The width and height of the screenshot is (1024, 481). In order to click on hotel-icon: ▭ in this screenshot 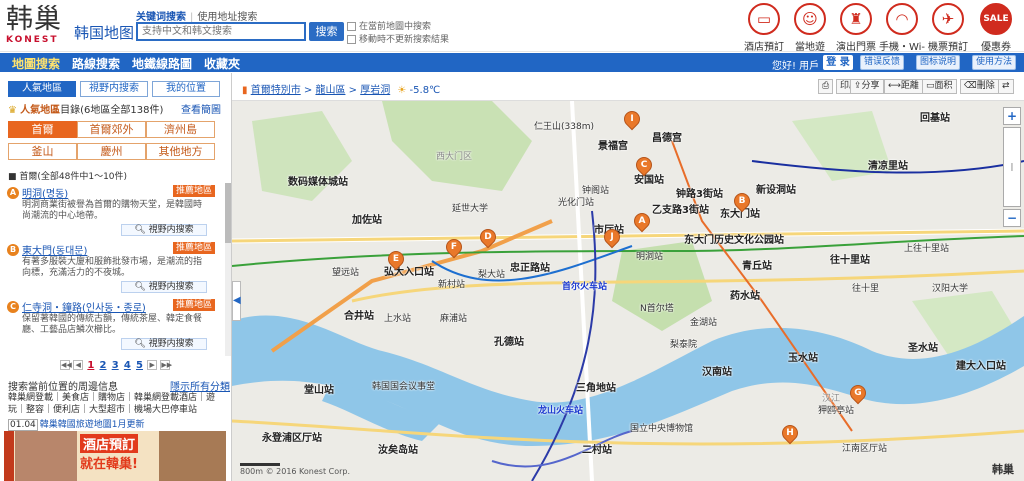, I will do `click(764, 19)`.